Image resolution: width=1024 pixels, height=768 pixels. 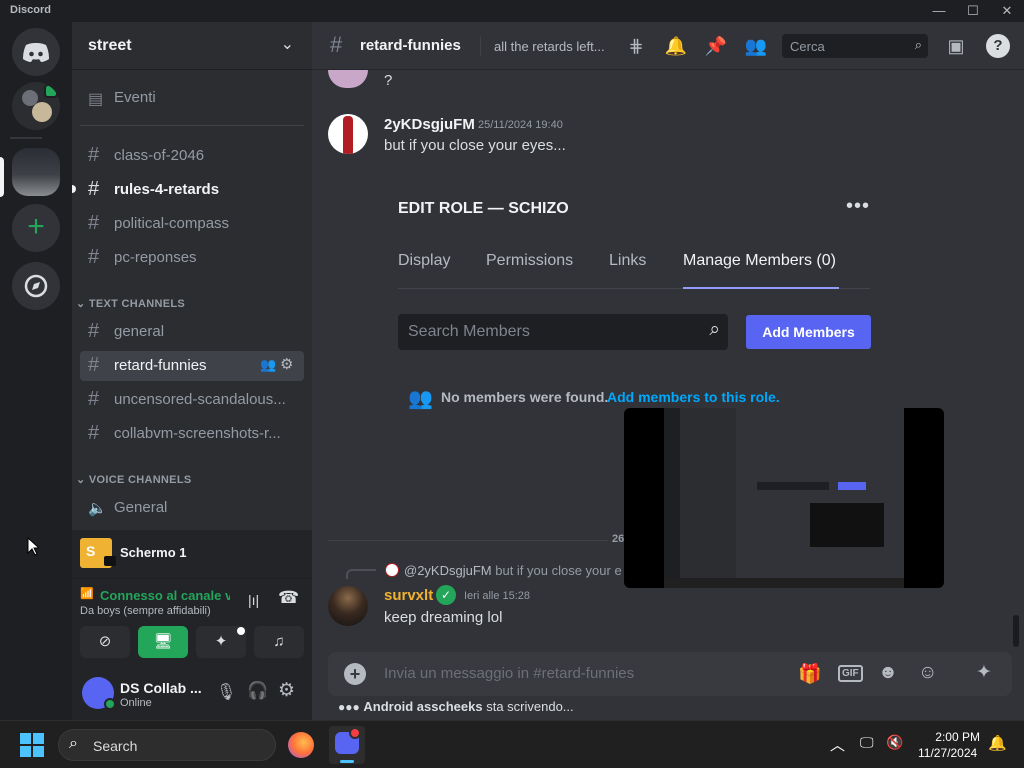 I want to click on voice-channel-name: Da boys (sempre affidabili), so click(x=145, y=611).